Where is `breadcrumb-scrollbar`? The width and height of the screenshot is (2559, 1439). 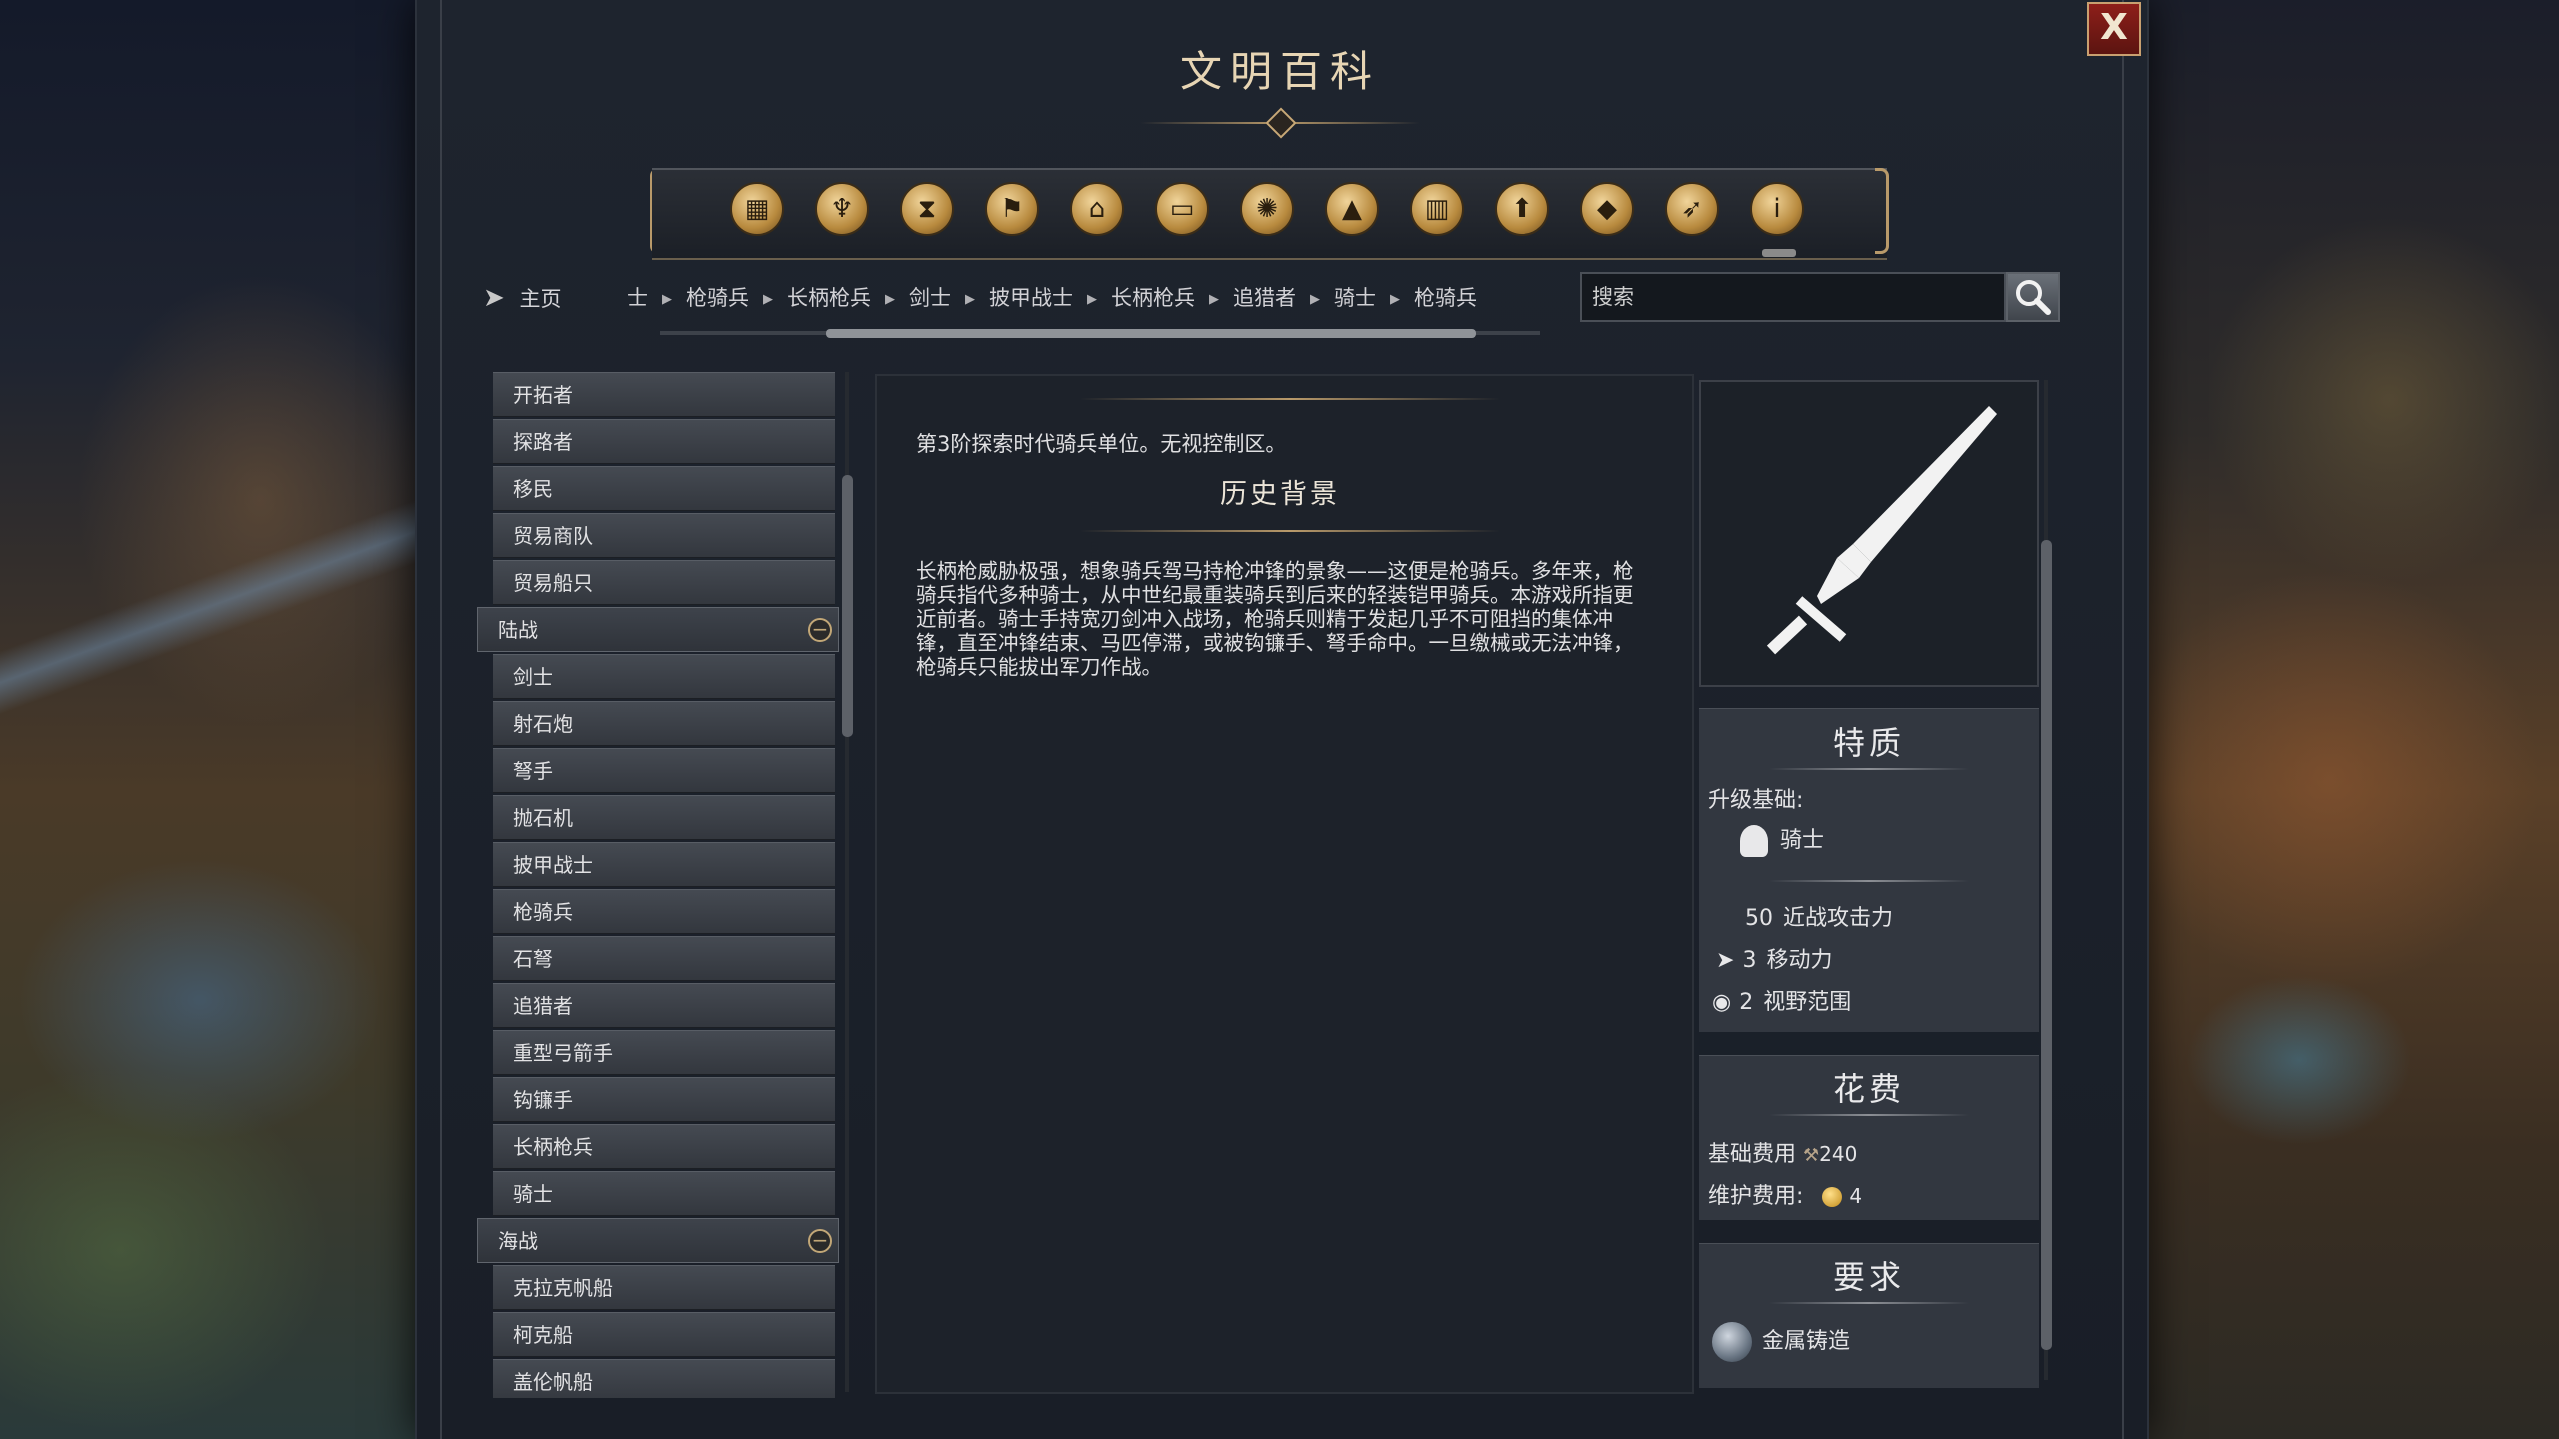
breadcrumb-scrollbar is located at coordinates (1151, 333).